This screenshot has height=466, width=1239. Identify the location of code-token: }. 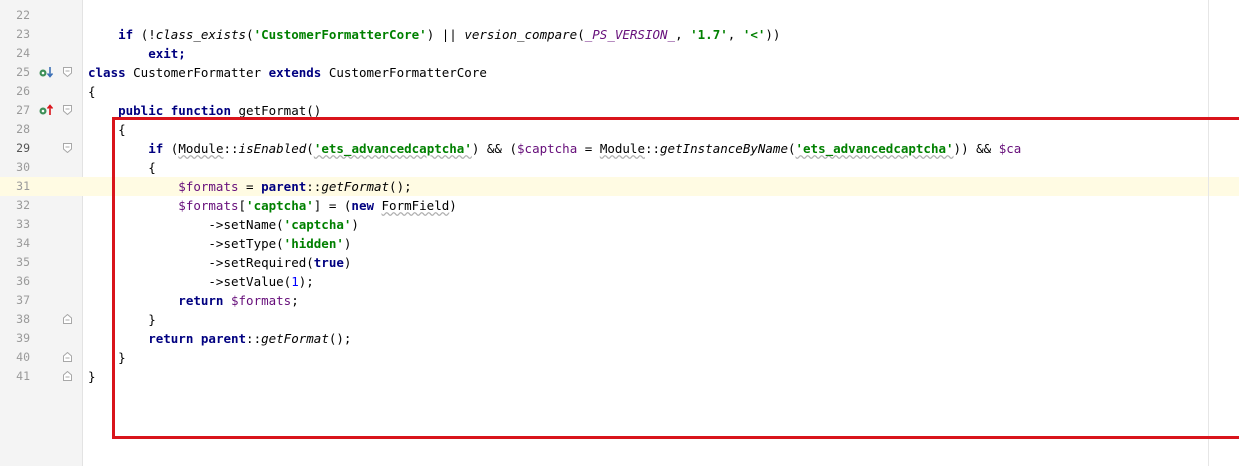
(92, 376).